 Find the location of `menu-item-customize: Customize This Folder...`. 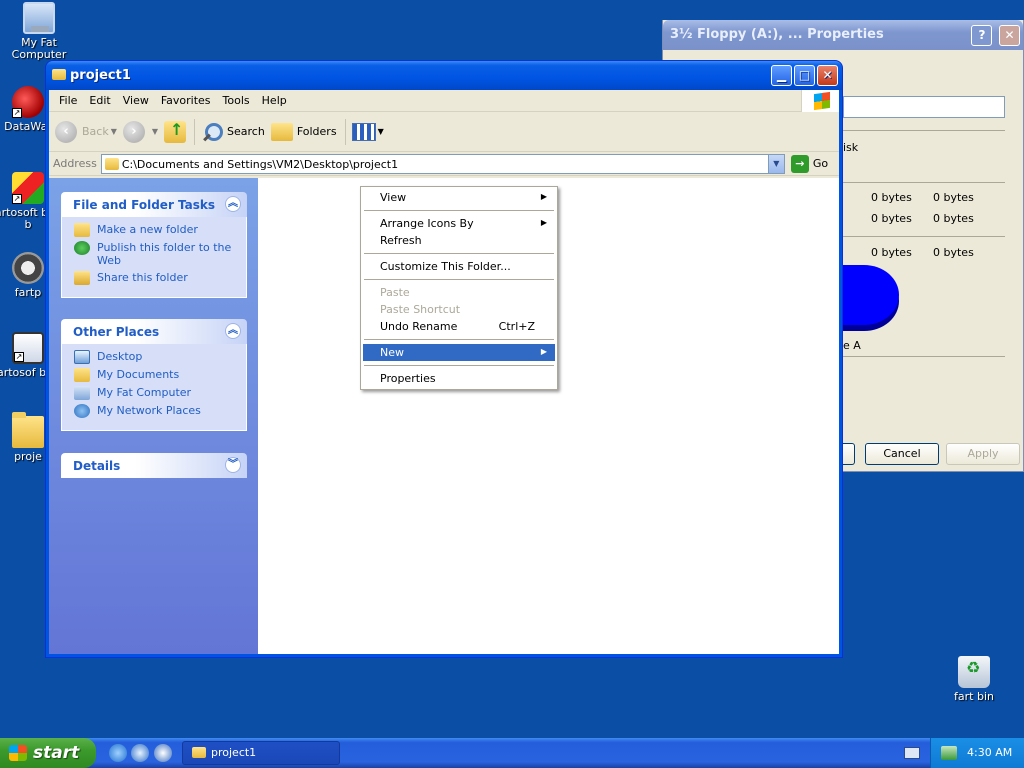

menu-item-customize: Customize This Folder... is located at coordinates (459, 266).